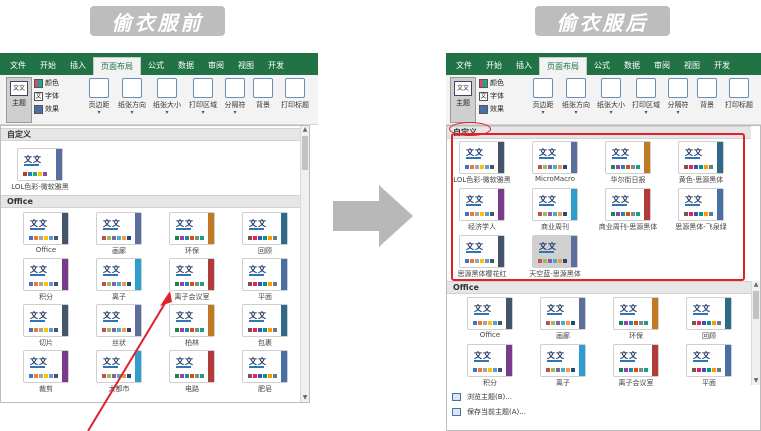 Image resolution: width=761 pixels, height=431 pixels. Describe the element at coordinates (119, 389) in the screenshot. I see `theme-label: 大都市` at that location.